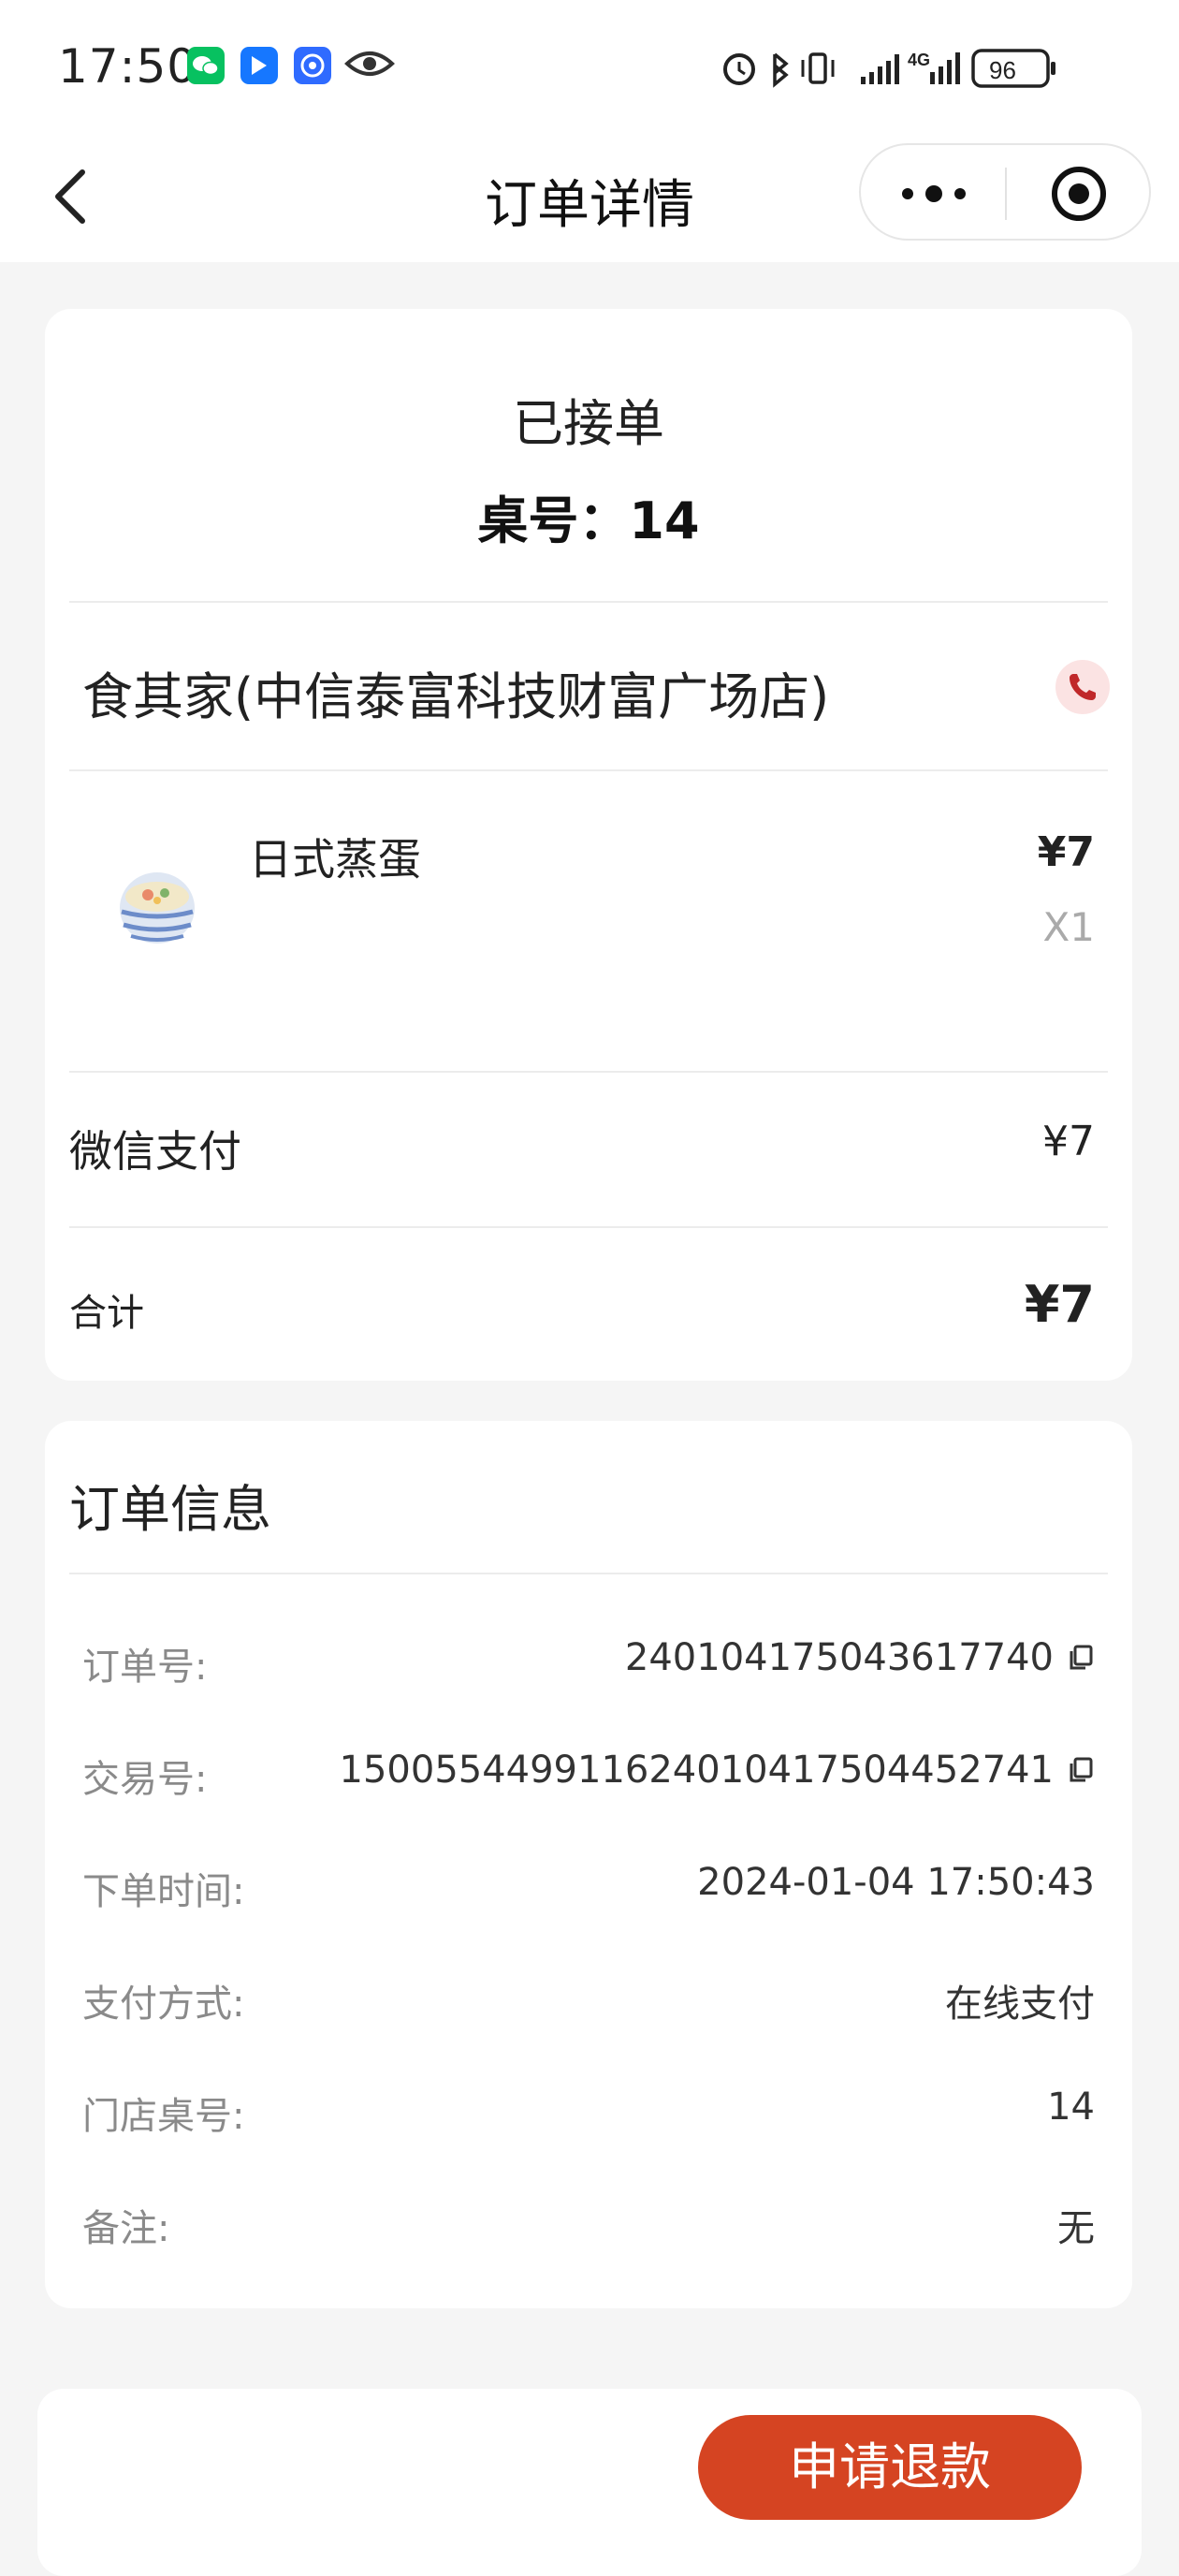 The width and height of the screenshot is (1179, 2576). What do you see at coordinates (126, 2228) in the screenshot?
I see `info-label: 备注:` at bounding box center [126, 2228].